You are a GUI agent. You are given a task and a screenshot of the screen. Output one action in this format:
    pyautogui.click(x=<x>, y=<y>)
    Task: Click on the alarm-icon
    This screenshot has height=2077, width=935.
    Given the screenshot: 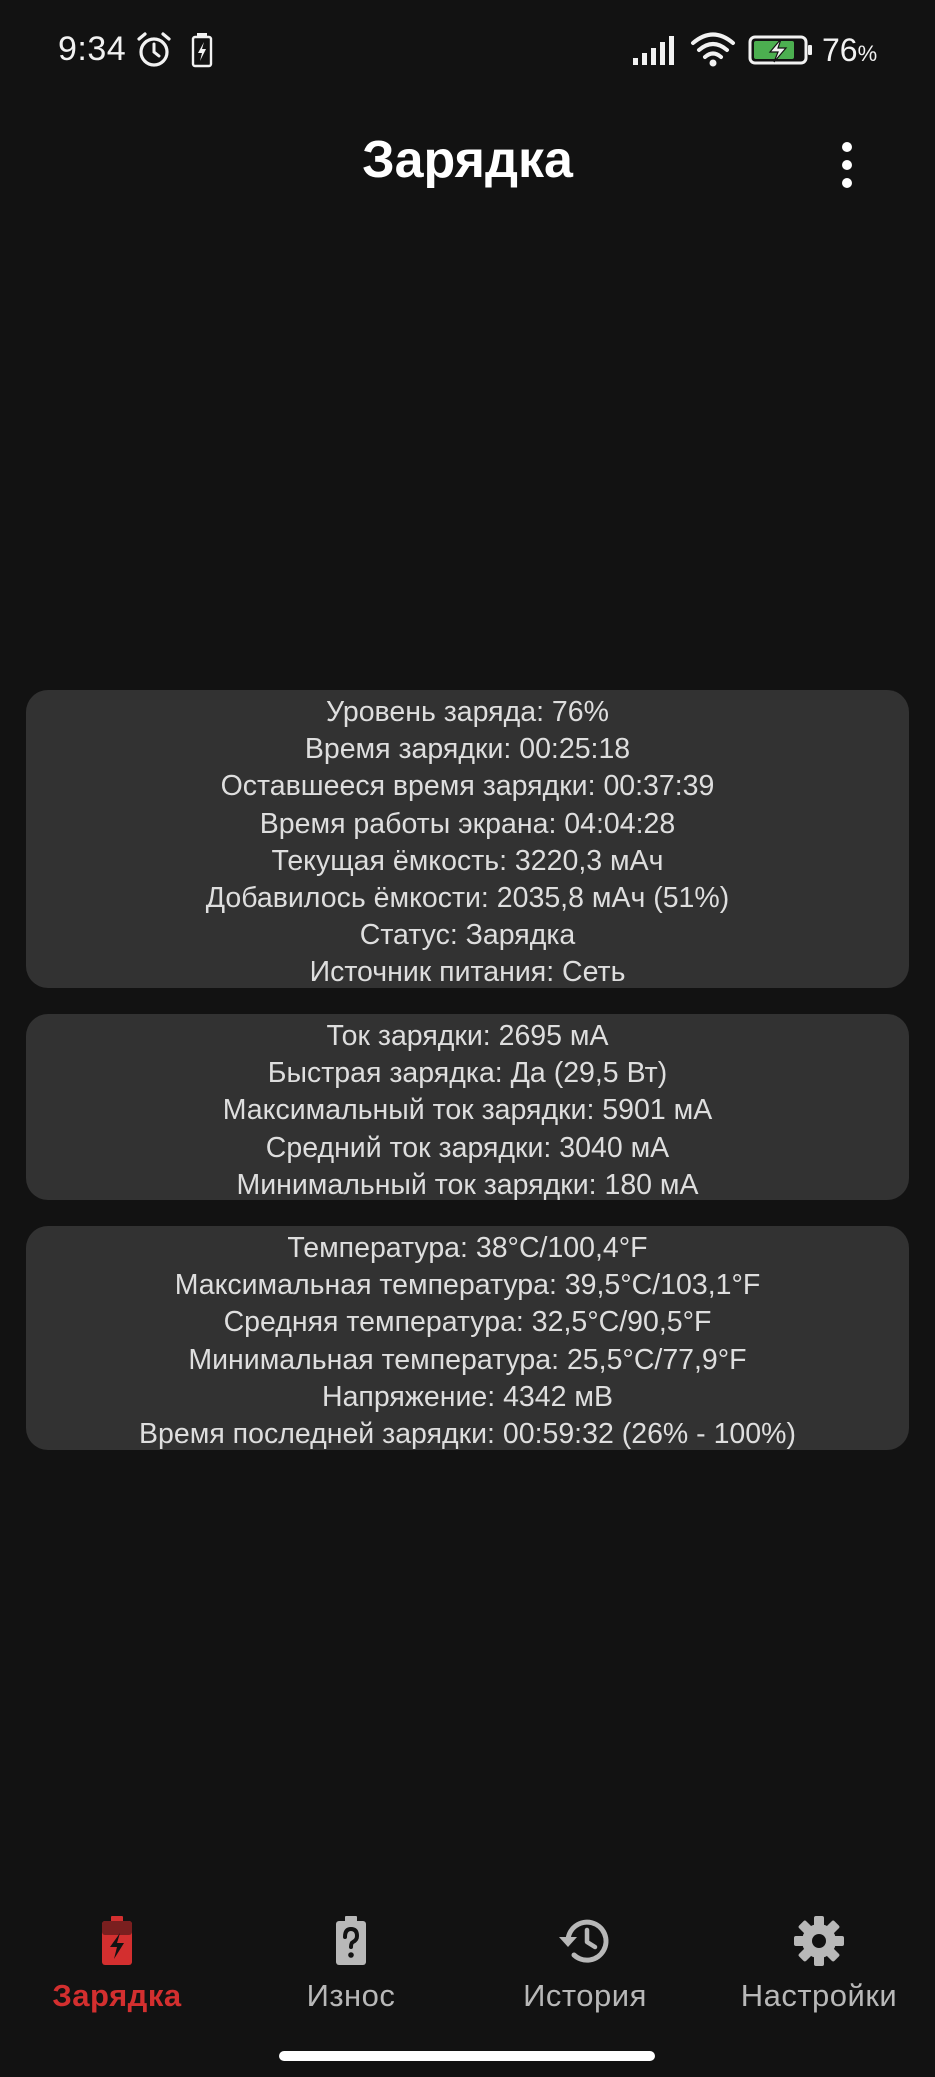 What is the action you would take?
    pyautogui.click(x=154, y=49)
    